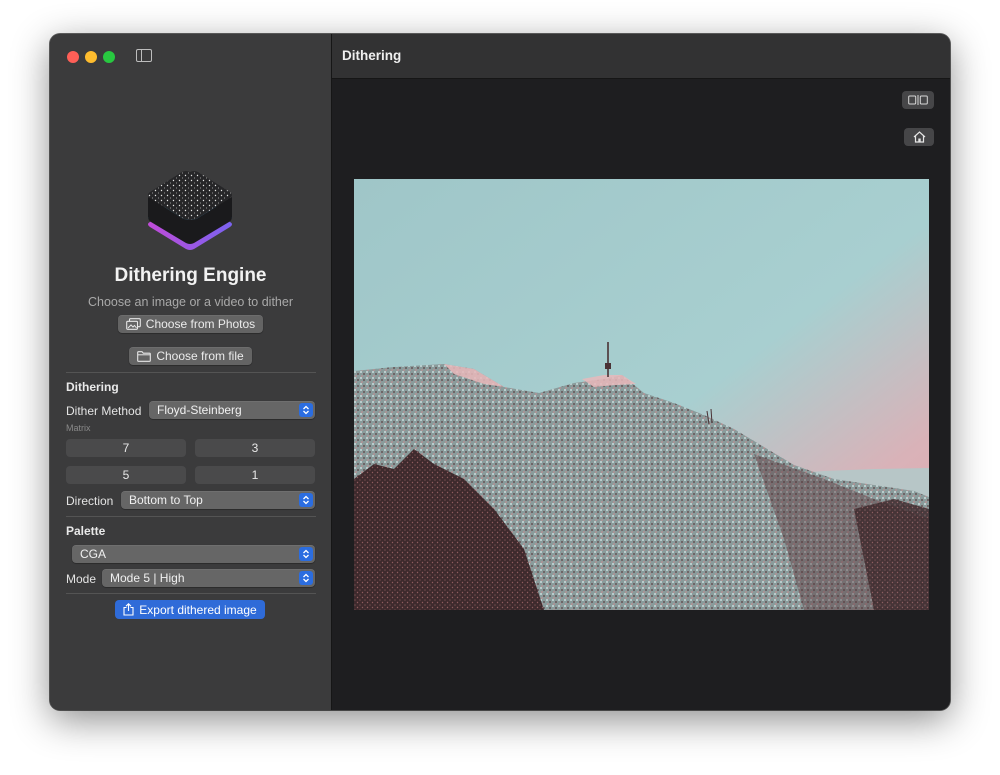 Image resolution: width=1000 pixels, height=775 pixels. Describe the element at coordinates (86, 531) in the screenshot. I see `palette-section-title: Palette` at that location.